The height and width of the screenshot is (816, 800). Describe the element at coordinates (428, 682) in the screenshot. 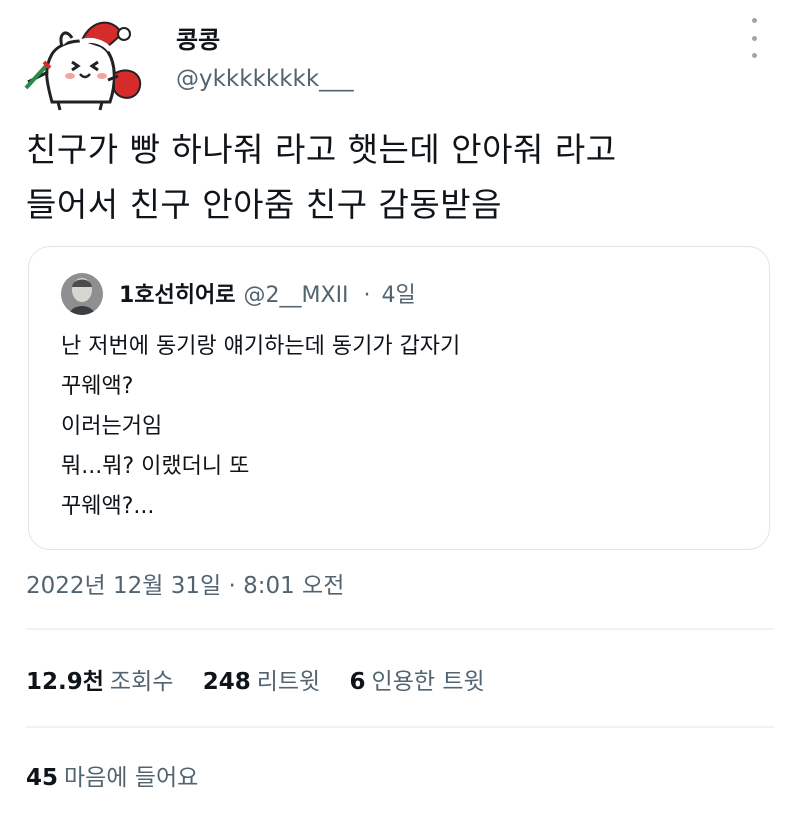

I see `quotes-label: 인용한 트윗` at that location.